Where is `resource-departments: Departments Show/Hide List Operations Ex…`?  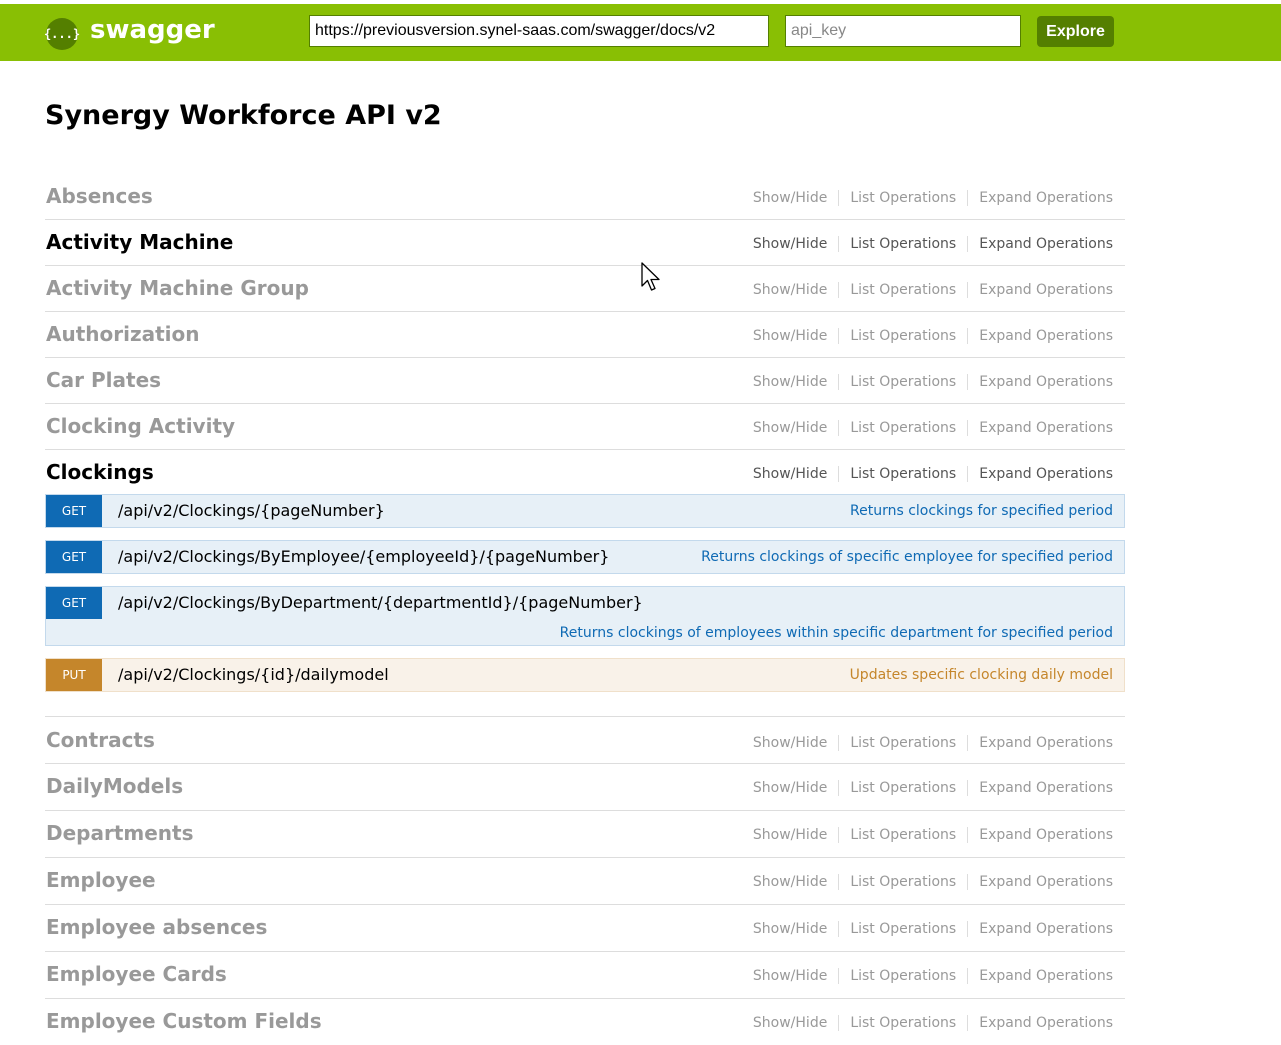
resource-departments: Departments Show/Hide List Operations Ex… is located at coordinates (585, 834).